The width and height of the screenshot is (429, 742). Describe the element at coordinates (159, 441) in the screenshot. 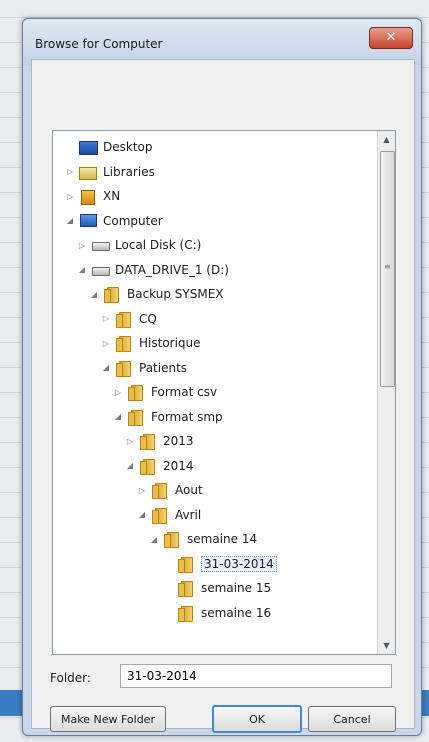

I see `tree-item: ▷ 2013` at that location.